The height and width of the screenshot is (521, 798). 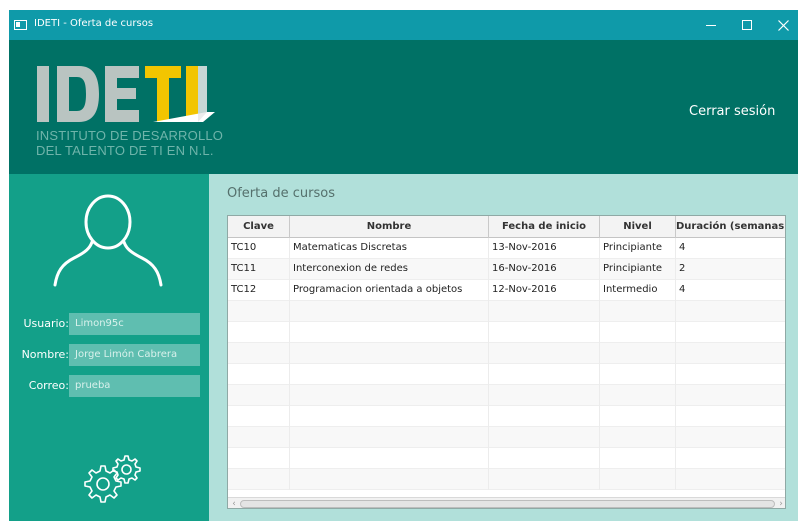 What do you see at coordinates (281, 193) in the screenshot?
I see `page-title: Oferta de cursos` at bounding box center [281, 193].